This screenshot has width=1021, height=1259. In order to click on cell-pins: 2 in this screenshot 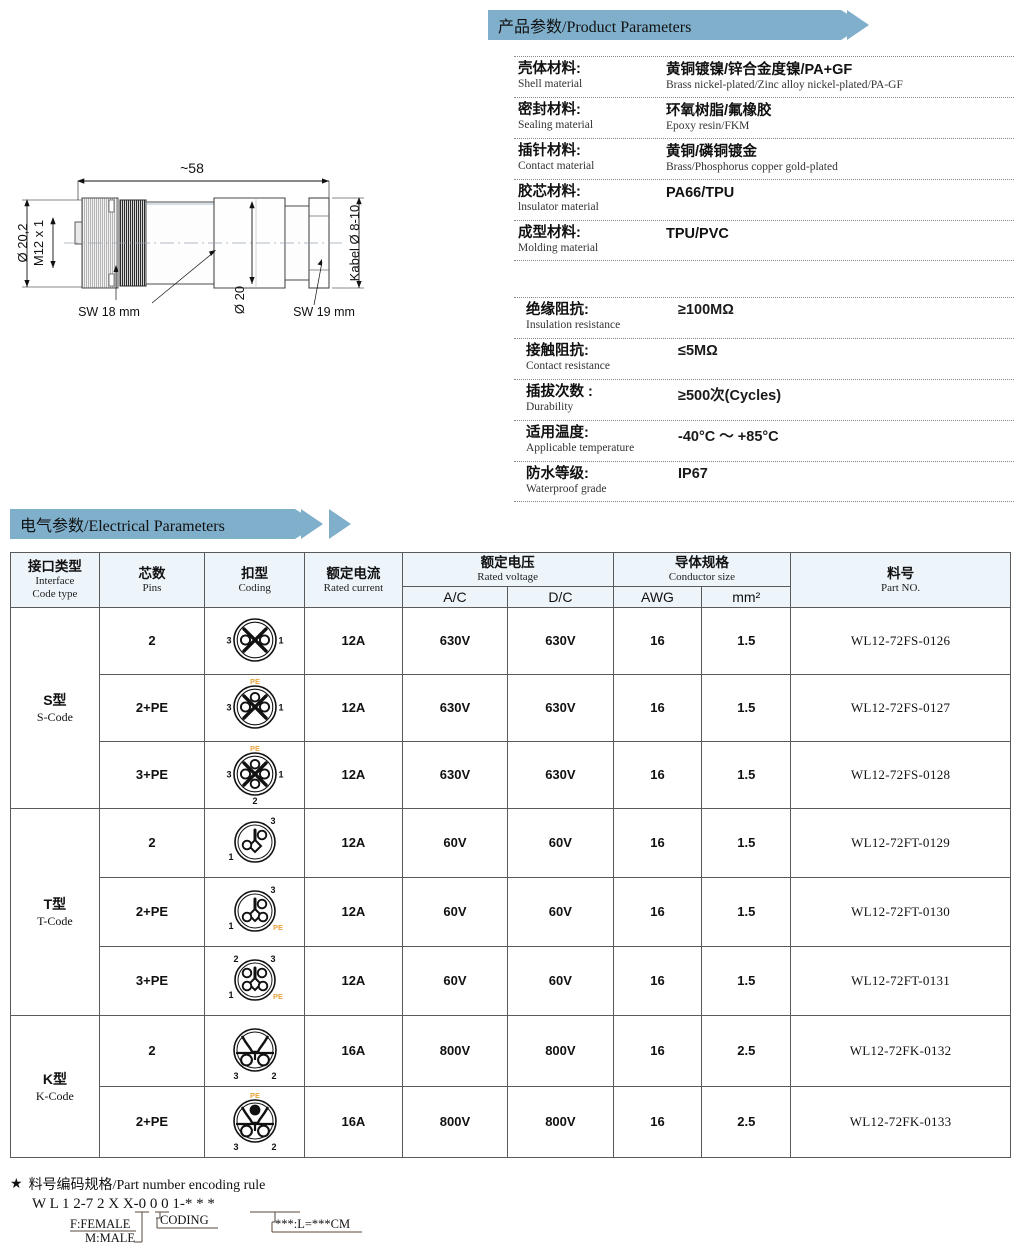, I will do `click(152, 1050)`.